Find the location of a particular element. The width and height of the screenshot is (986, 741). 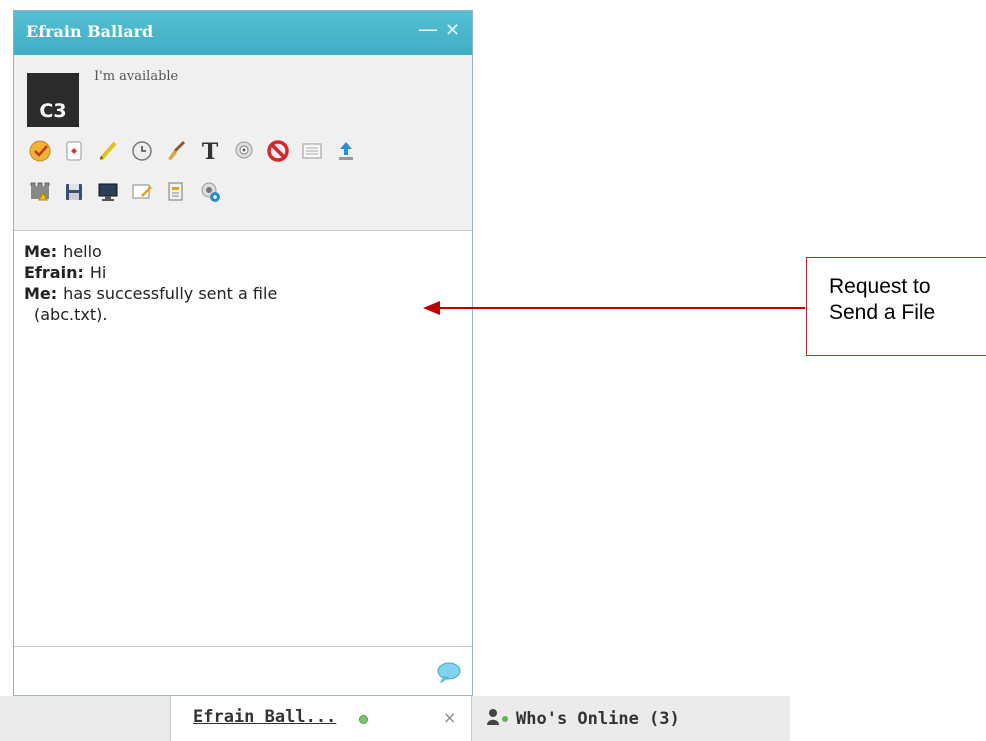

webcam-icon is located at coordinates (244, 151).